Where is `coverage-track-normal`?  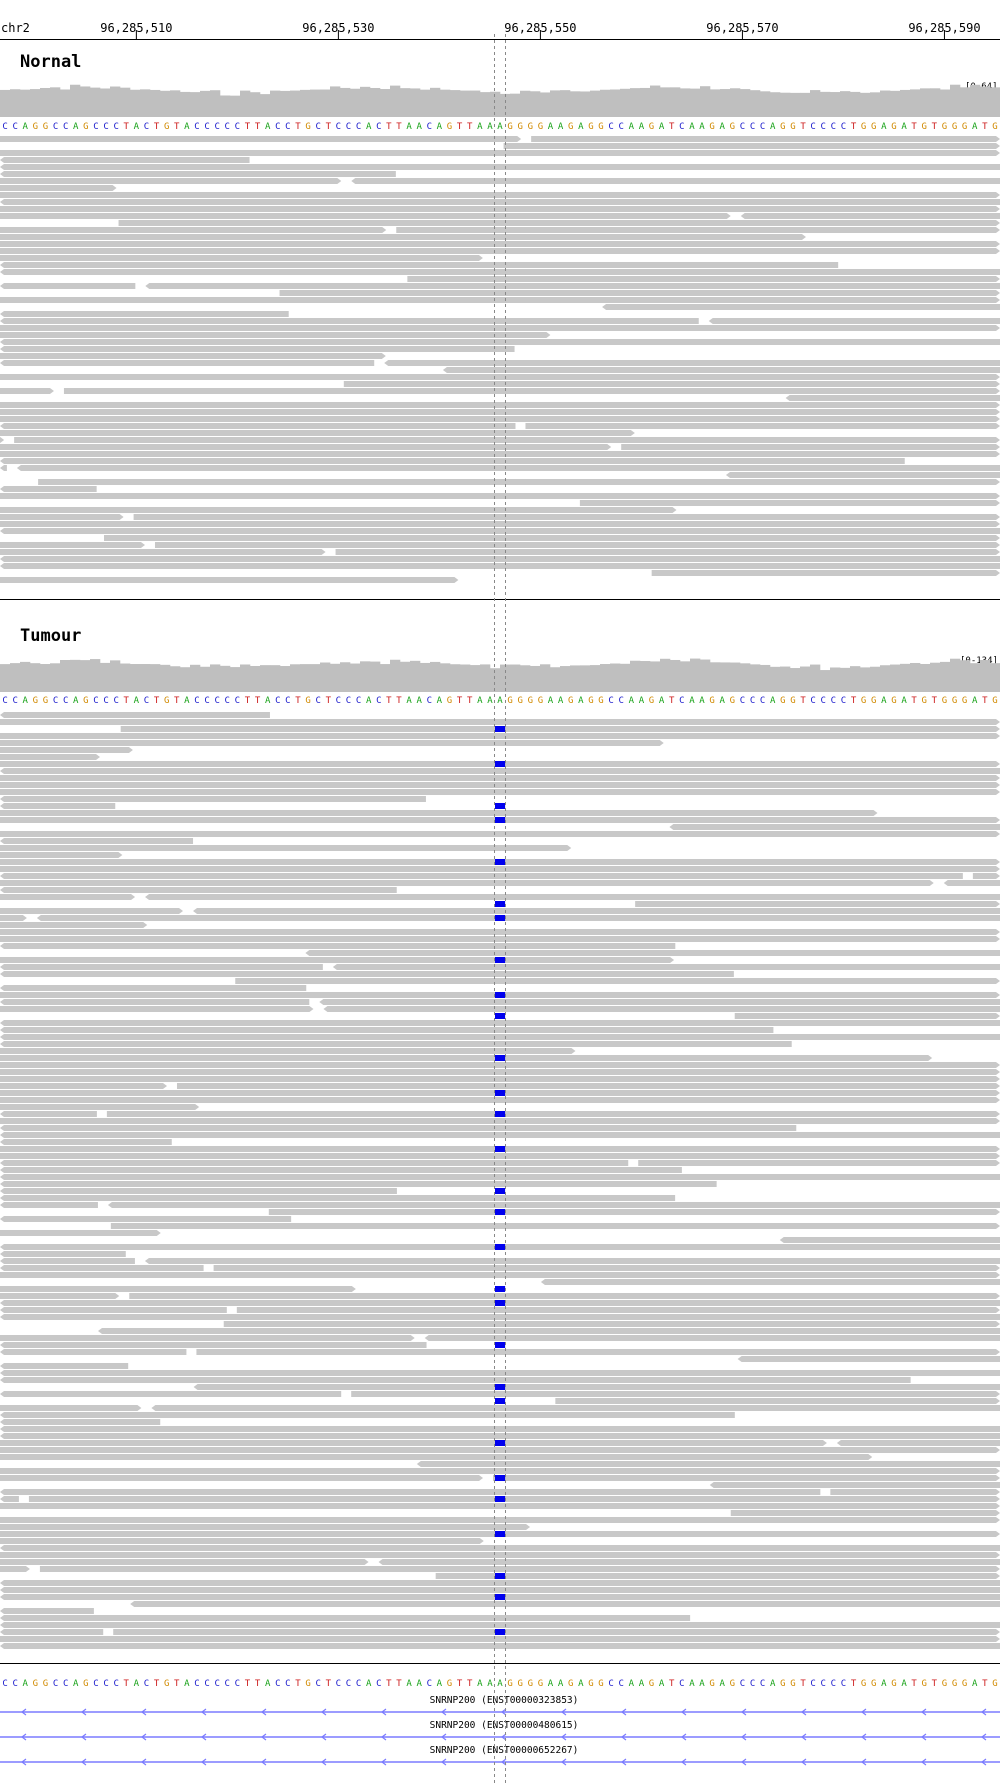 coverage-track-normal is located at coordinates (500, 100).